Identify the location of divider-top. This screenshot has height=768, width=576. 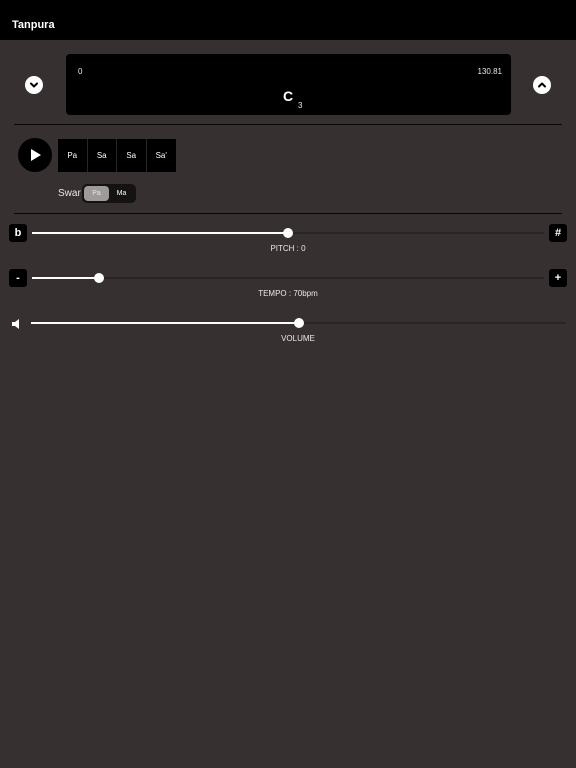
(288, 124).